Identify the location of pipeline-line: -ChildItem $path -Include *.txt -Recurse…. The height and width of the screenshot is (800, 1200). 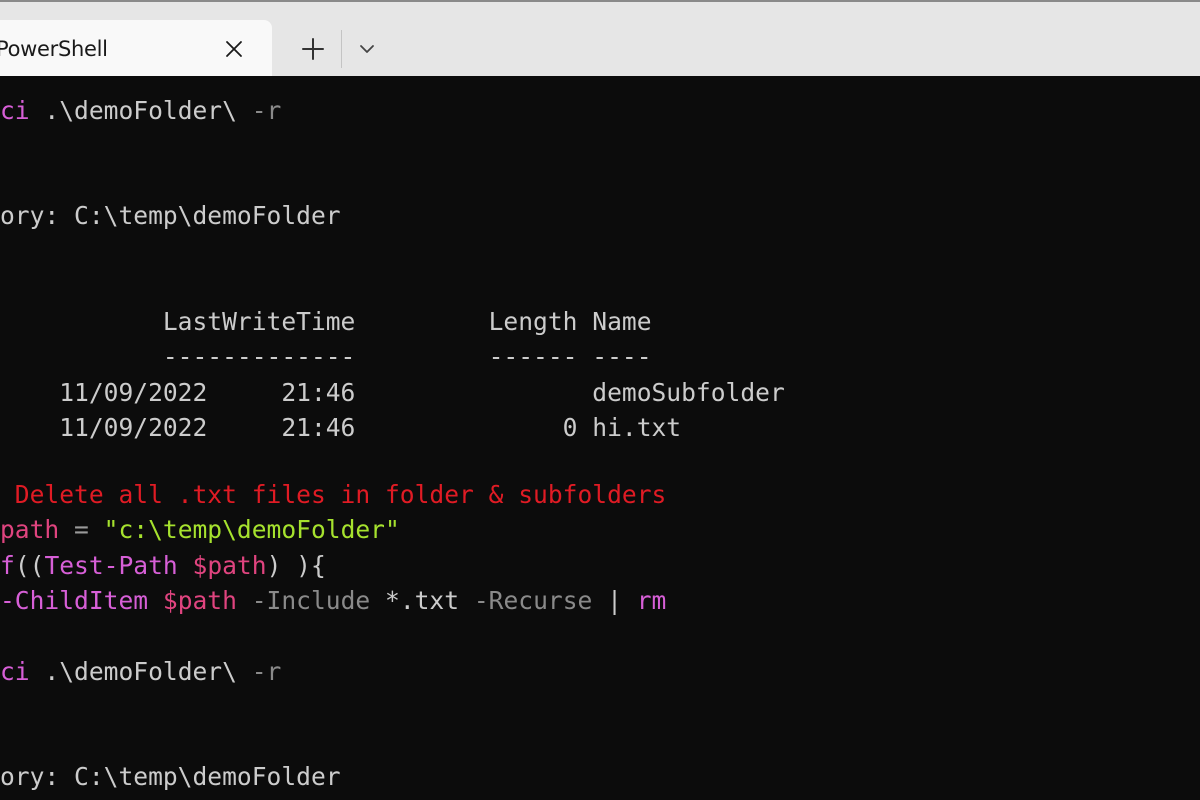
(333, 601).